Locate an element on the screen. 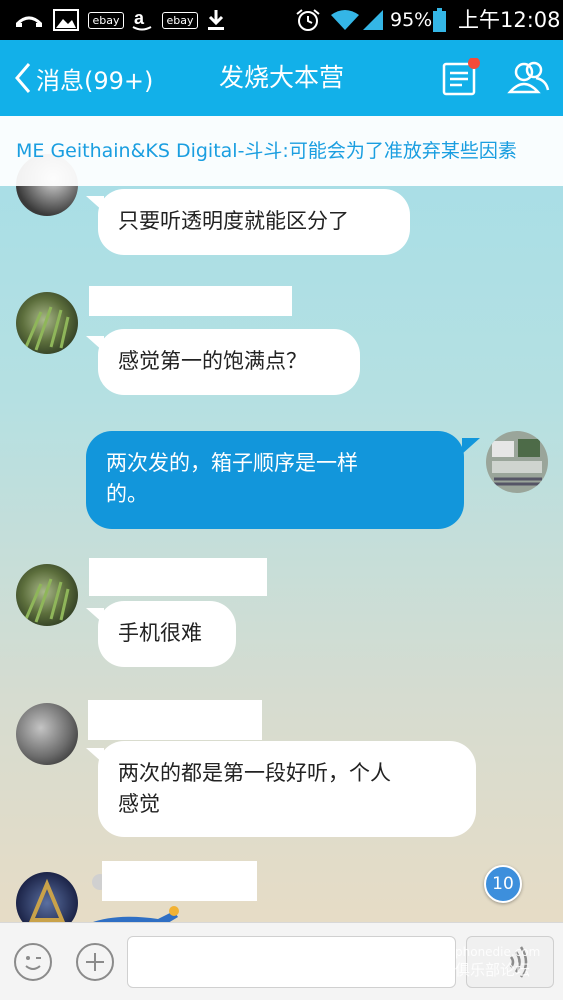 Image resolution: width=563 pixels, height=1000 pixels. signal-icon is located at coordinates (373, 20).